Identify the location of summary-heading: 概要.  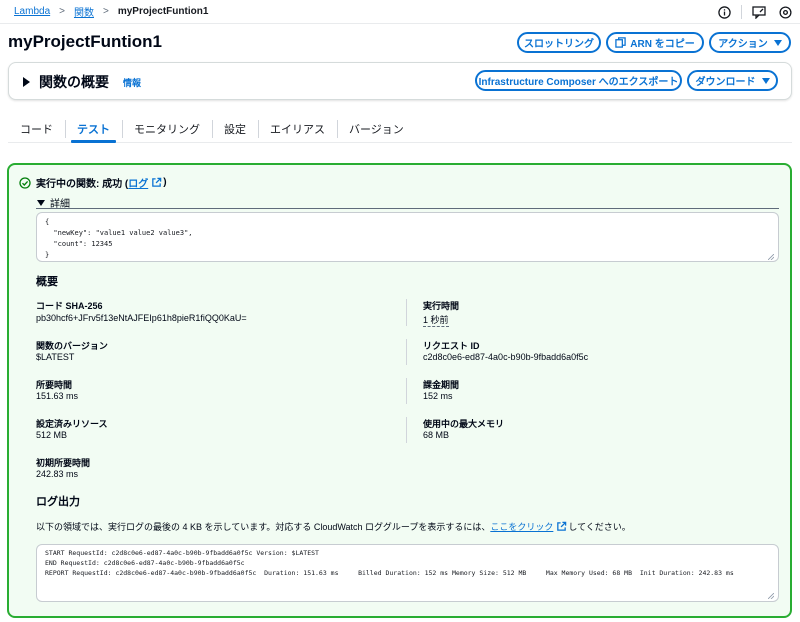
(47, 282).